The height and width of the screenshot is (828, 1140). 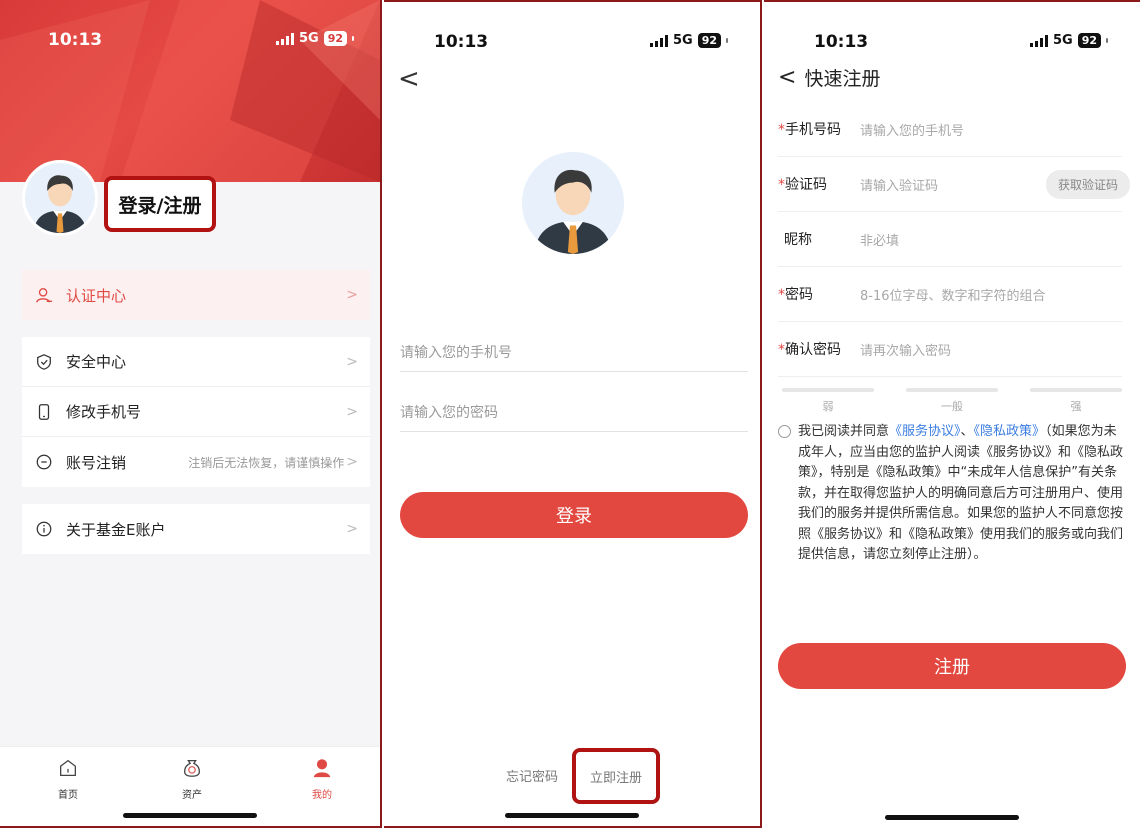 I want to click on menu-label: 安全中心, so click(x=96, y=362).